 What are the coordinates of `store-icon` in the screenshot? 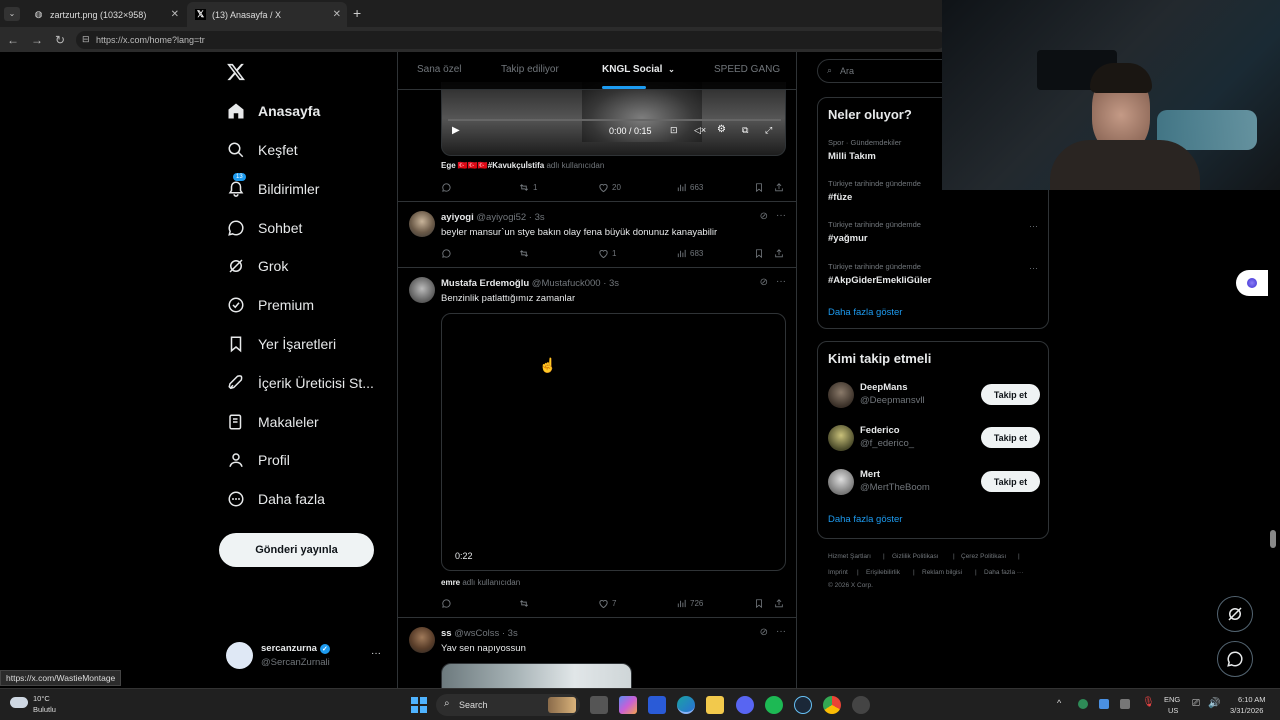 It's located at (657, 705).